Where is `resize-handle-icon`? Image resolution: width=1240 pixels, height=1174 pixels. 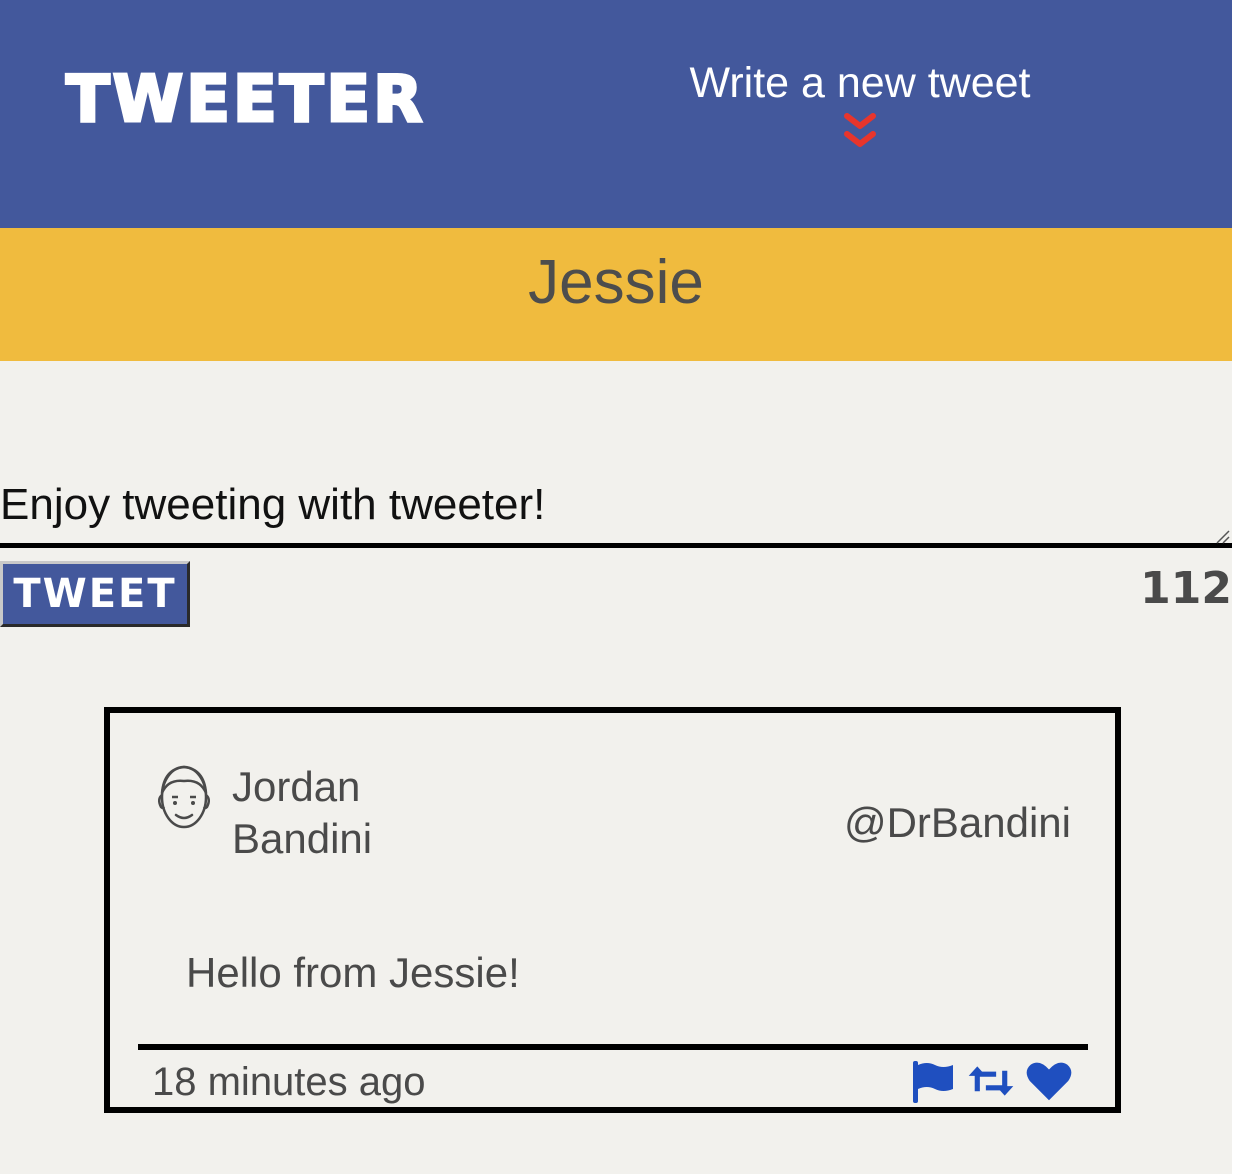 resize-handle-icon is located at coordinates (1222, 536).